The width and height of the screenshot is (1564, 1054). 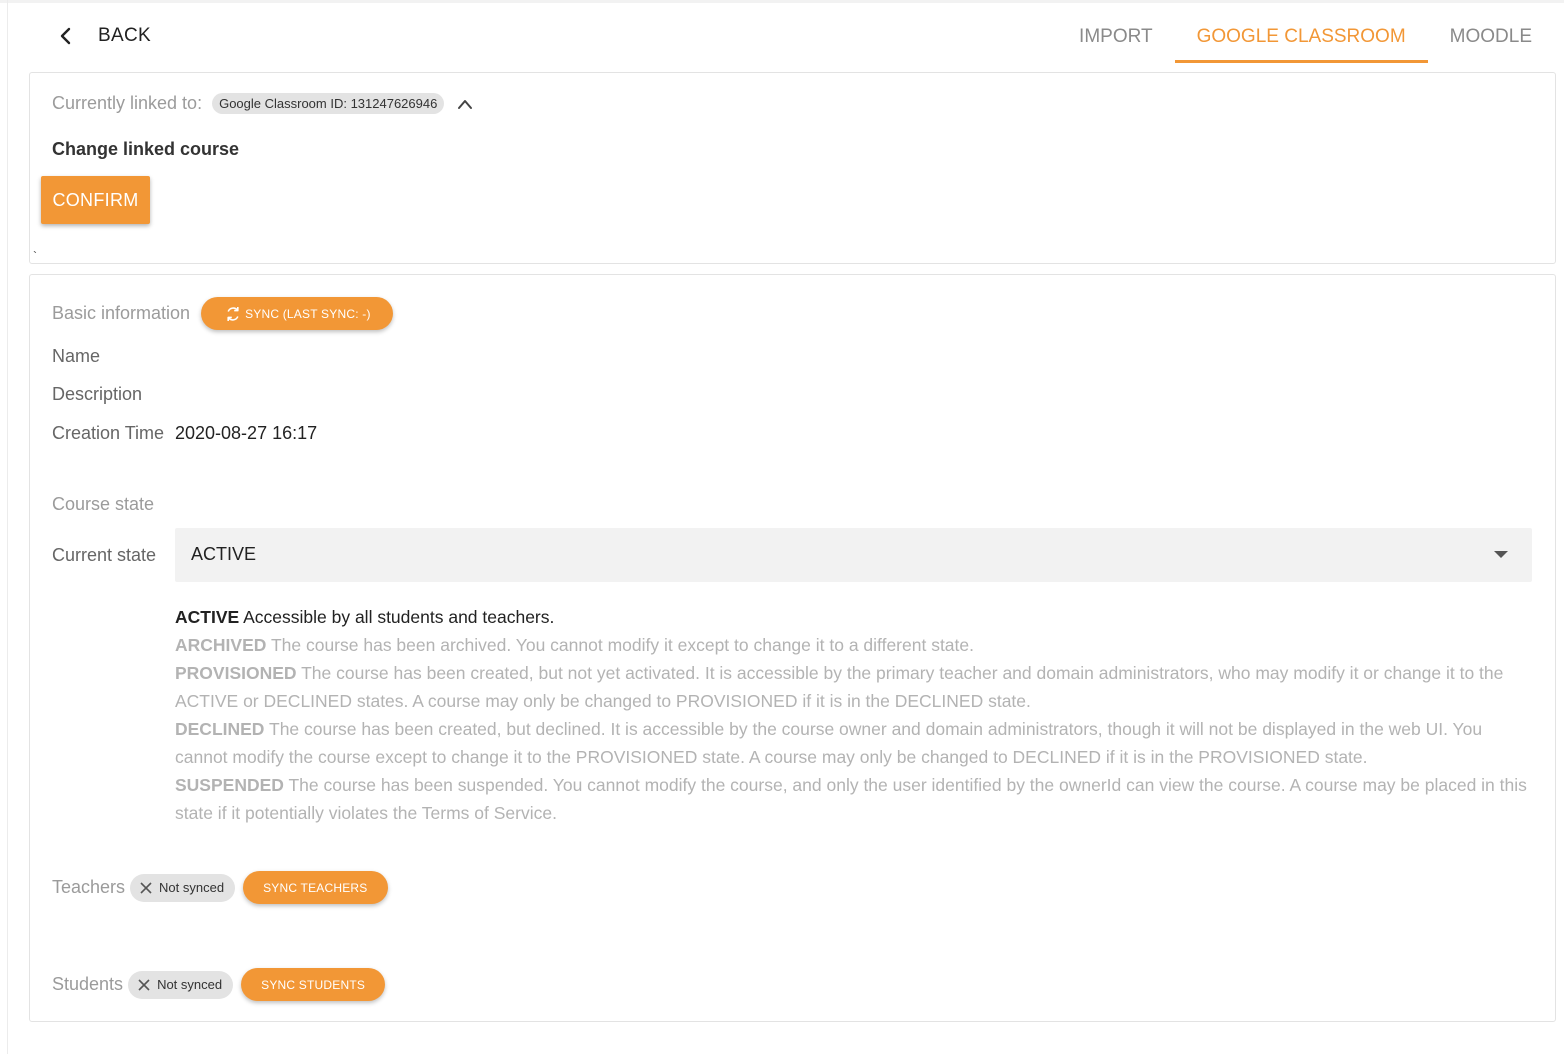 What do you see at coordinates (220, 729) in the screenshot?
I see `state-name: DECLINED` at bounding box center [220, 729].